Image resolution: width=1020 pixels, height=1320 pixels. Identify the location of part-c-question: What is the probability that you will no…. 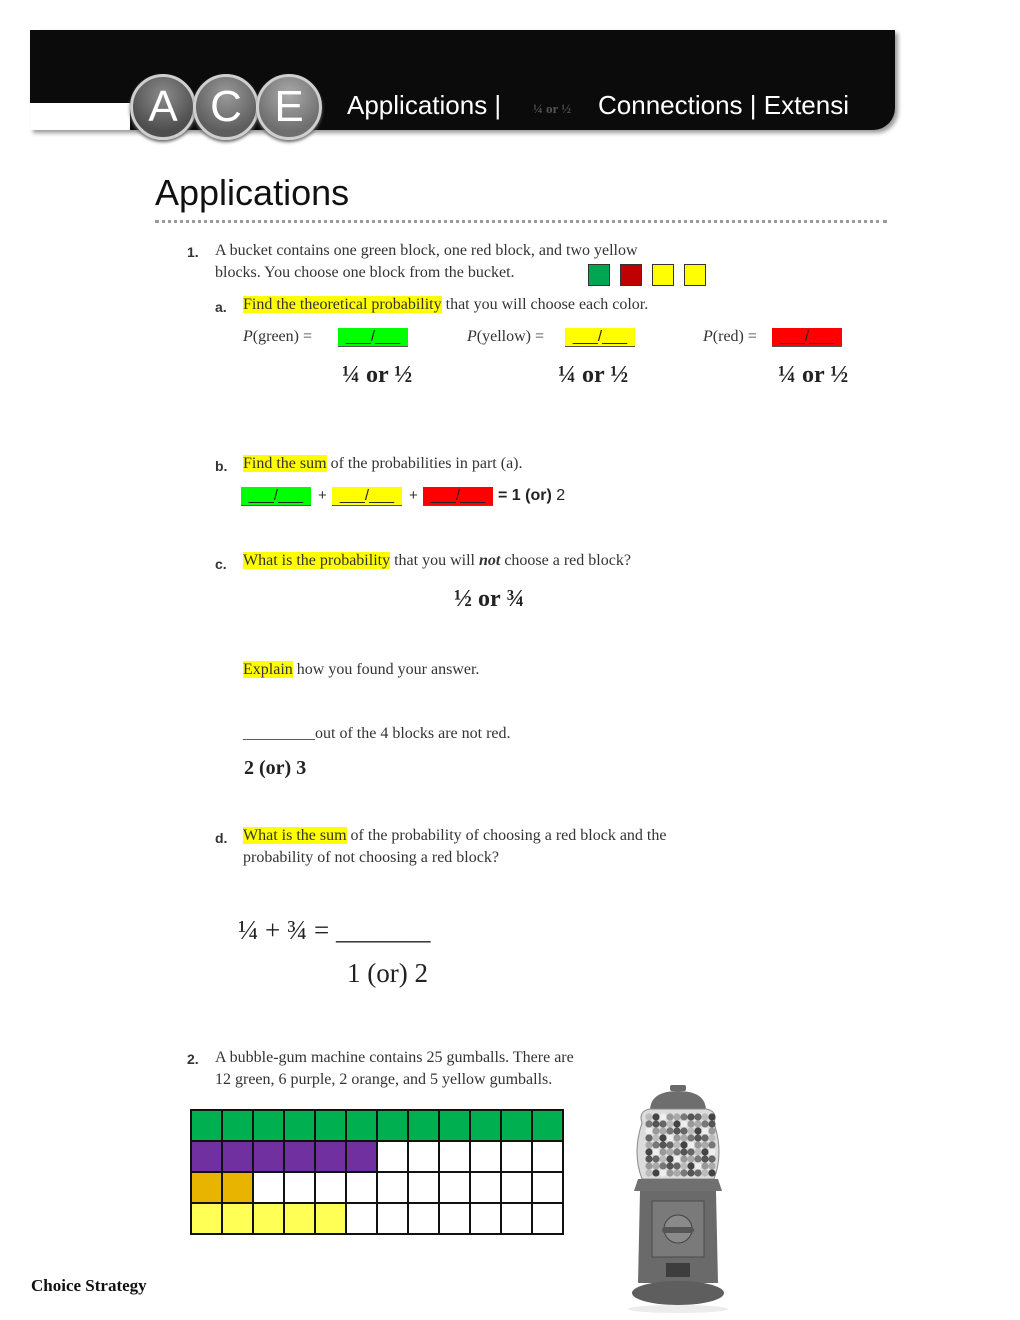
(437, 560).